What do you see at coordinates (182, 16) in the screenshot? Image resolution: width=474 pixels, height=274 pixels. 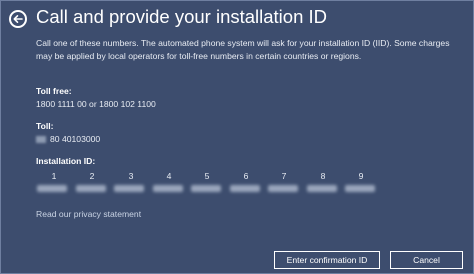 I see `page-title: Call and provide your installation ID` at bounding box center [182, 16].